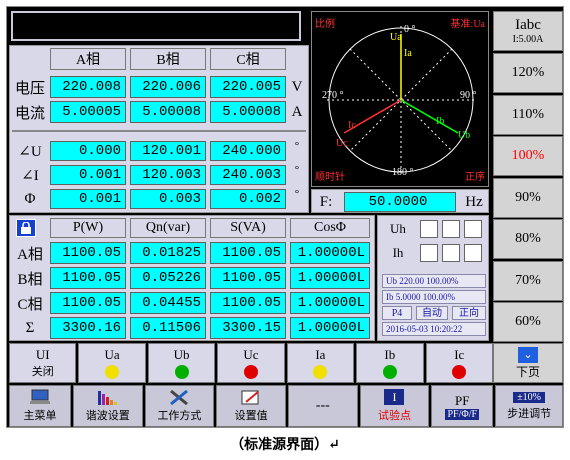 This screenshot has width=570, height=460. Describe the element at coordinates (528, 39) in the screenshot. I see `iabc-range: I:5.00A` at that location.